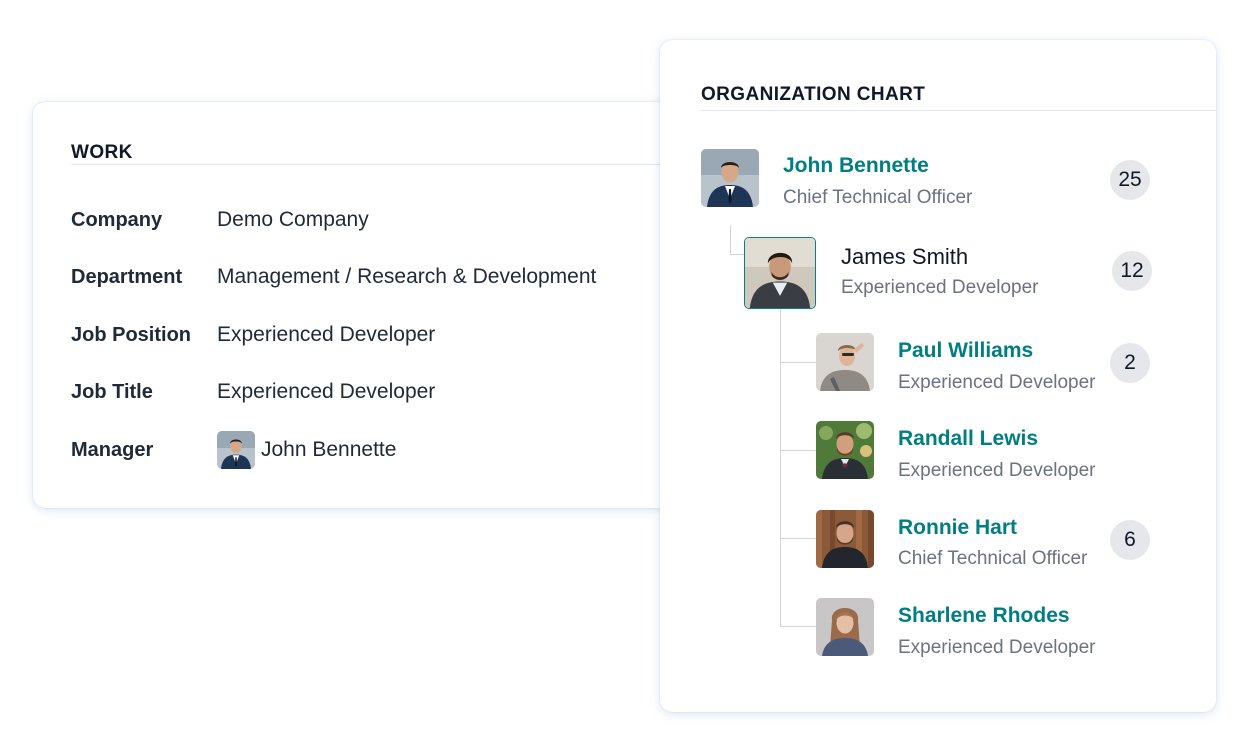  Describe the element at coordinates (984, 616) in the screenshot. I see `subordinate-name-link: Sharlene Rhodes` at that location.